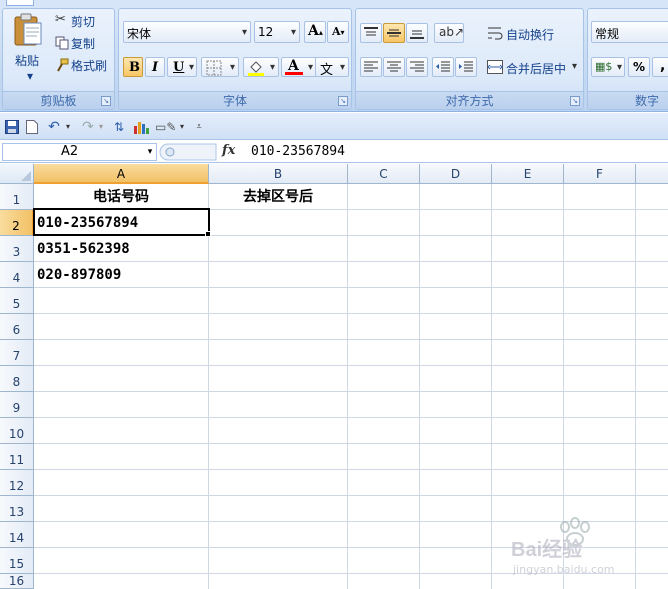 Image resolution: width=668 pixels, height=589 pixels. I want to click on sort-icon: ⇅, so click(119, 127).